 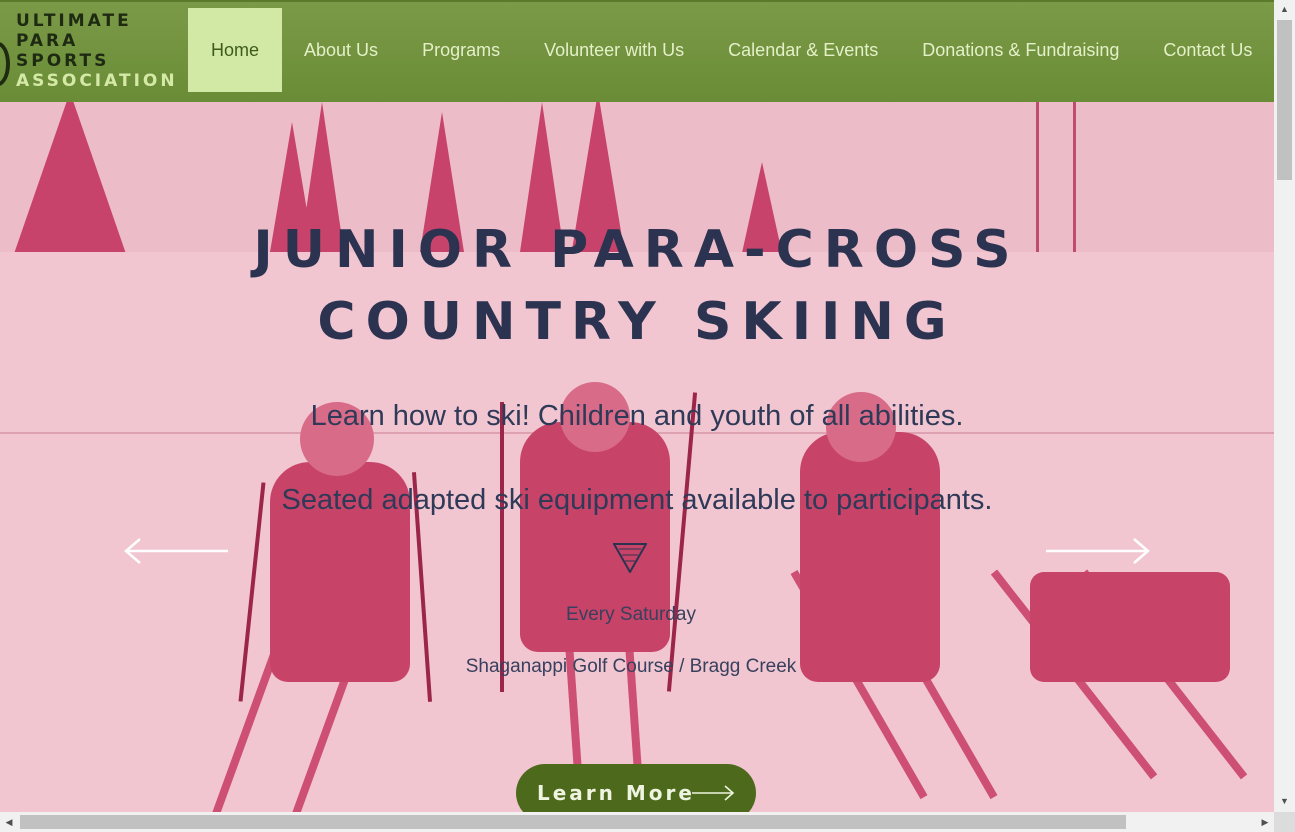 What do you see at coordinates (1207, 50) in the screenshot?
I see `nav-item-contact: Contact Us` at bounding box center [1207, 50].